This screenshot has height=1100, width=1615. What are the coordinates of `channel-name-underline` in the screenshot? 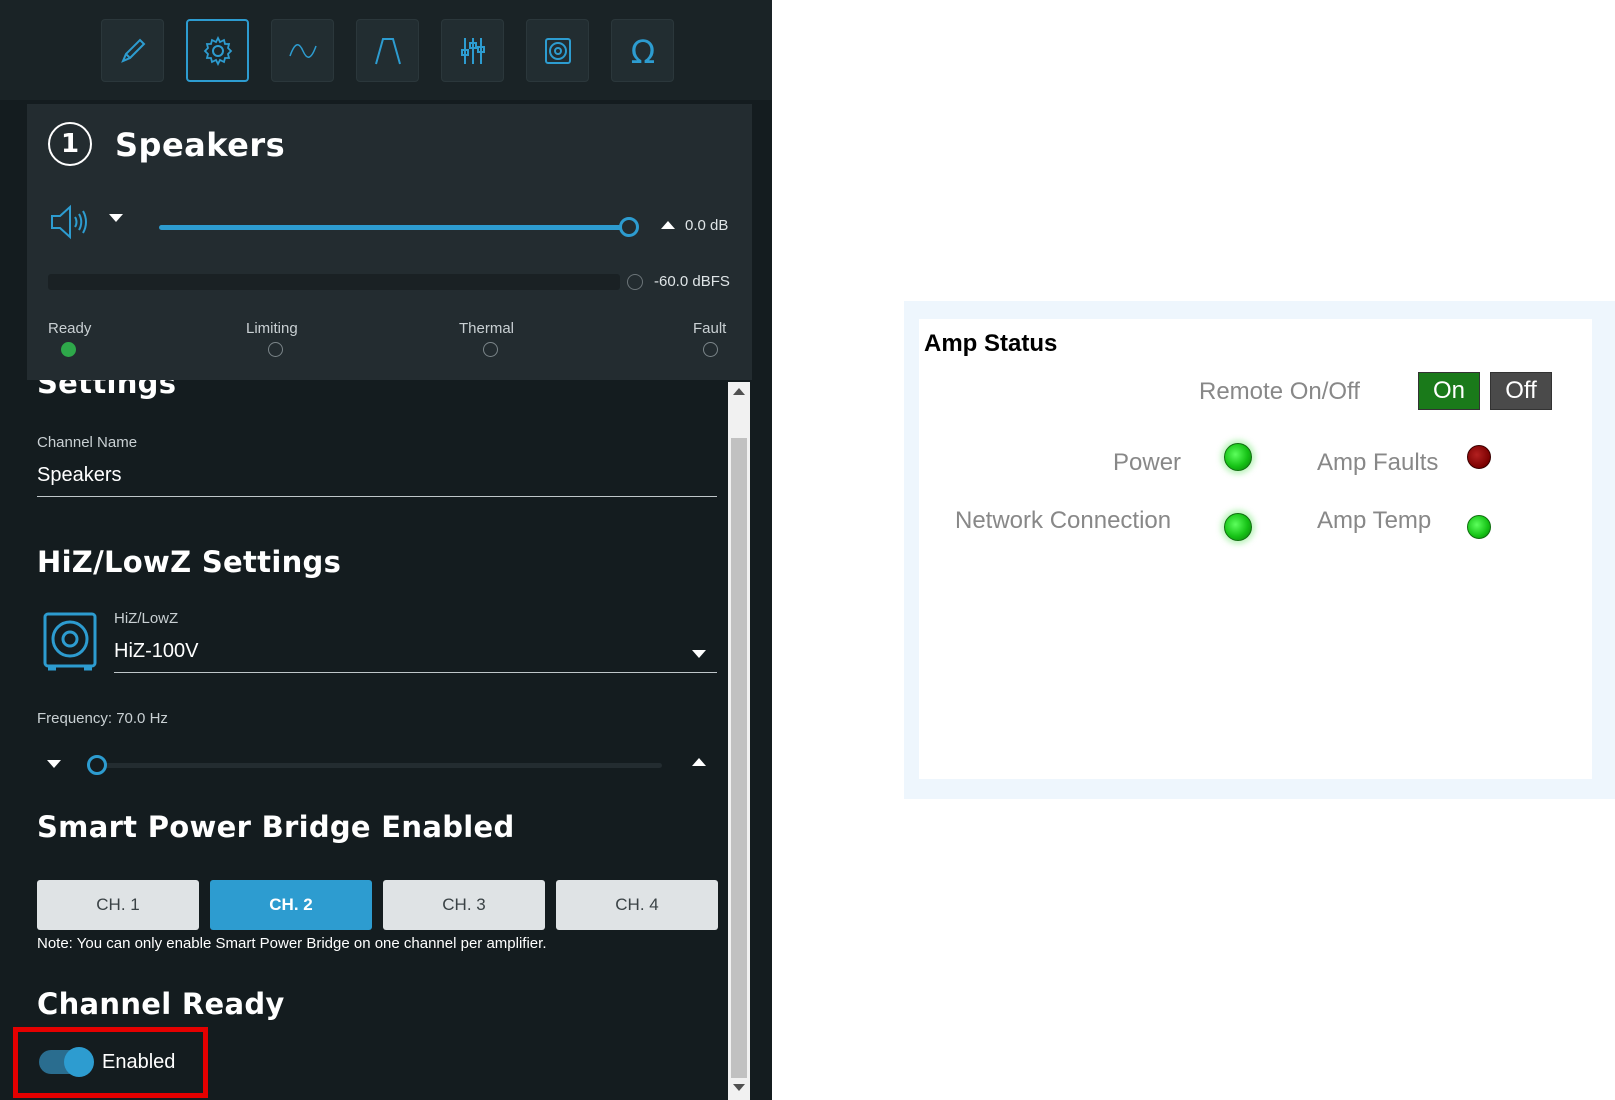 It's located at (377, 496).